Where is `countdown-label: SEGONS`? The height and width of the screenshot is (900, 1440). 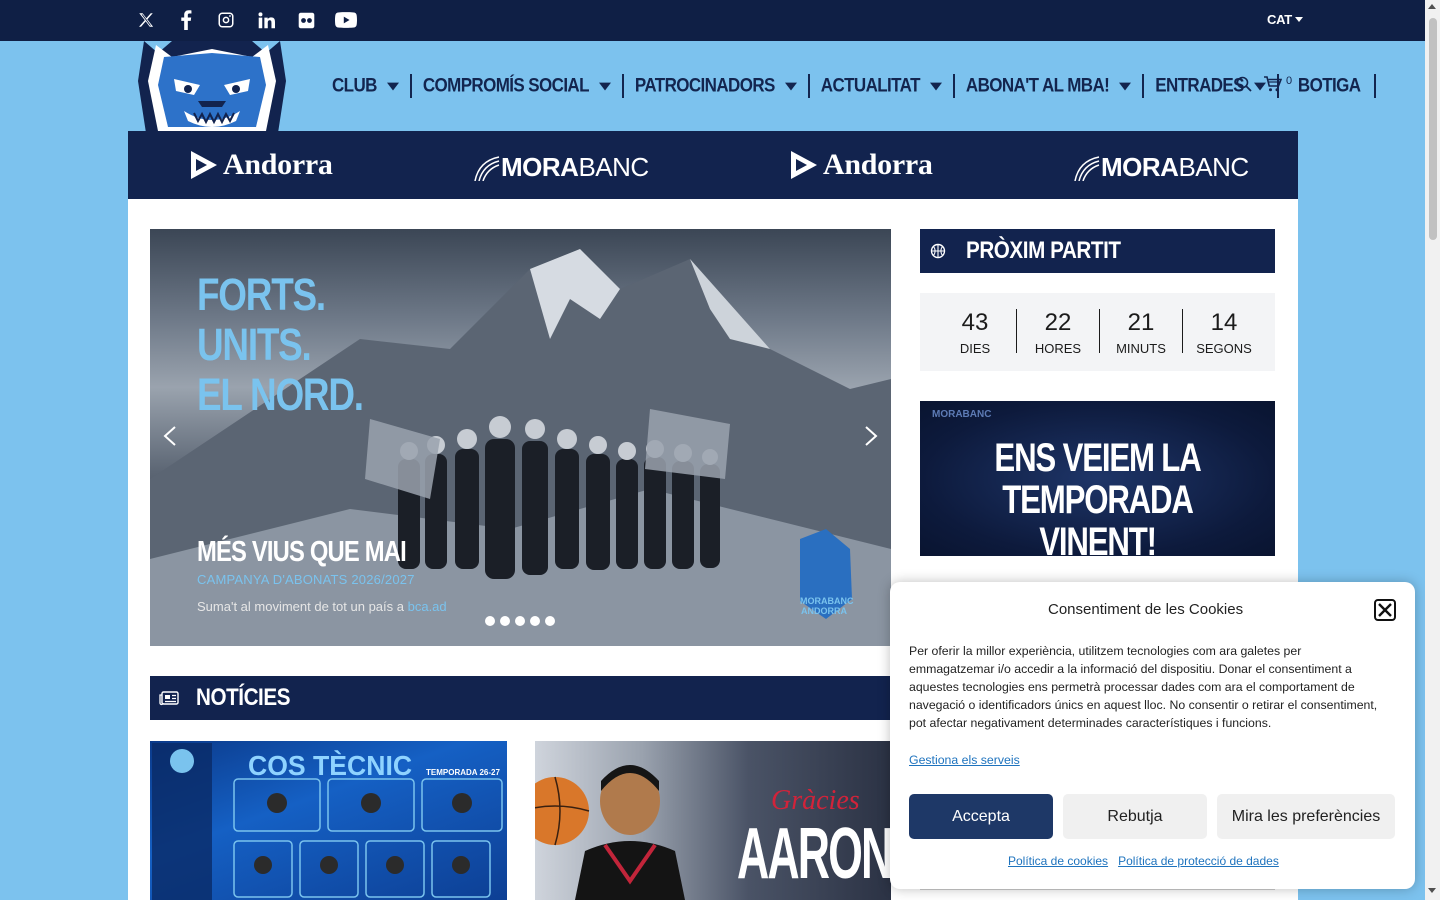
countdown-label: SEGONS is located at coordinates (1224, 348).